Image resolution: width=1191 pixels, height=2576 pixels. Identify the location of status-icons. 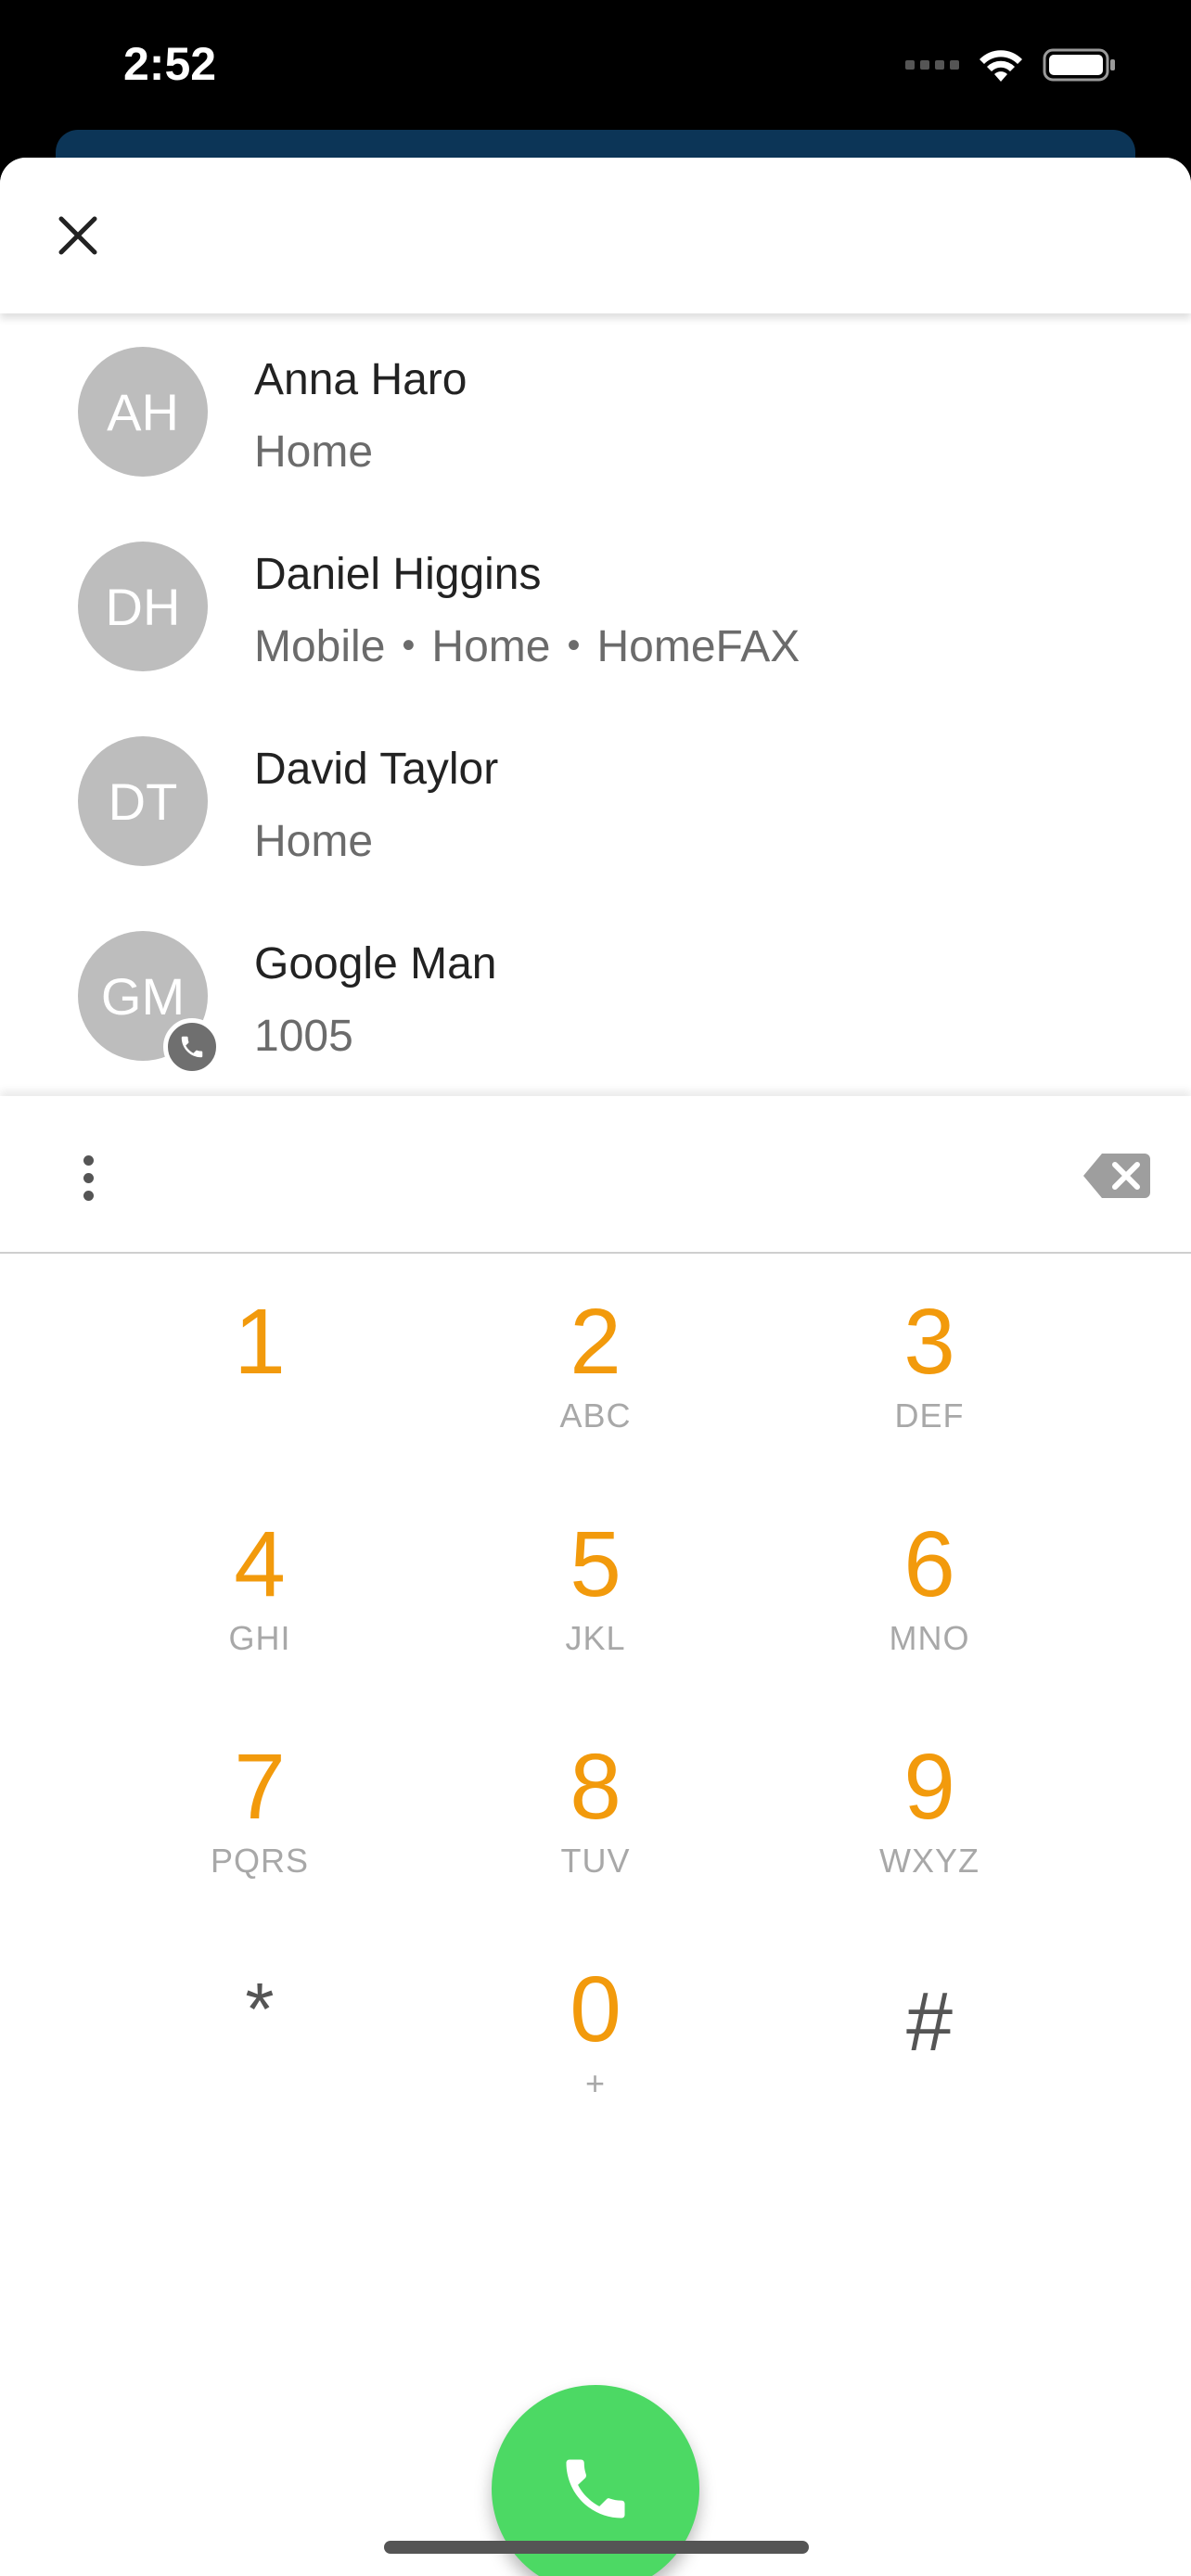
(1011, 64).